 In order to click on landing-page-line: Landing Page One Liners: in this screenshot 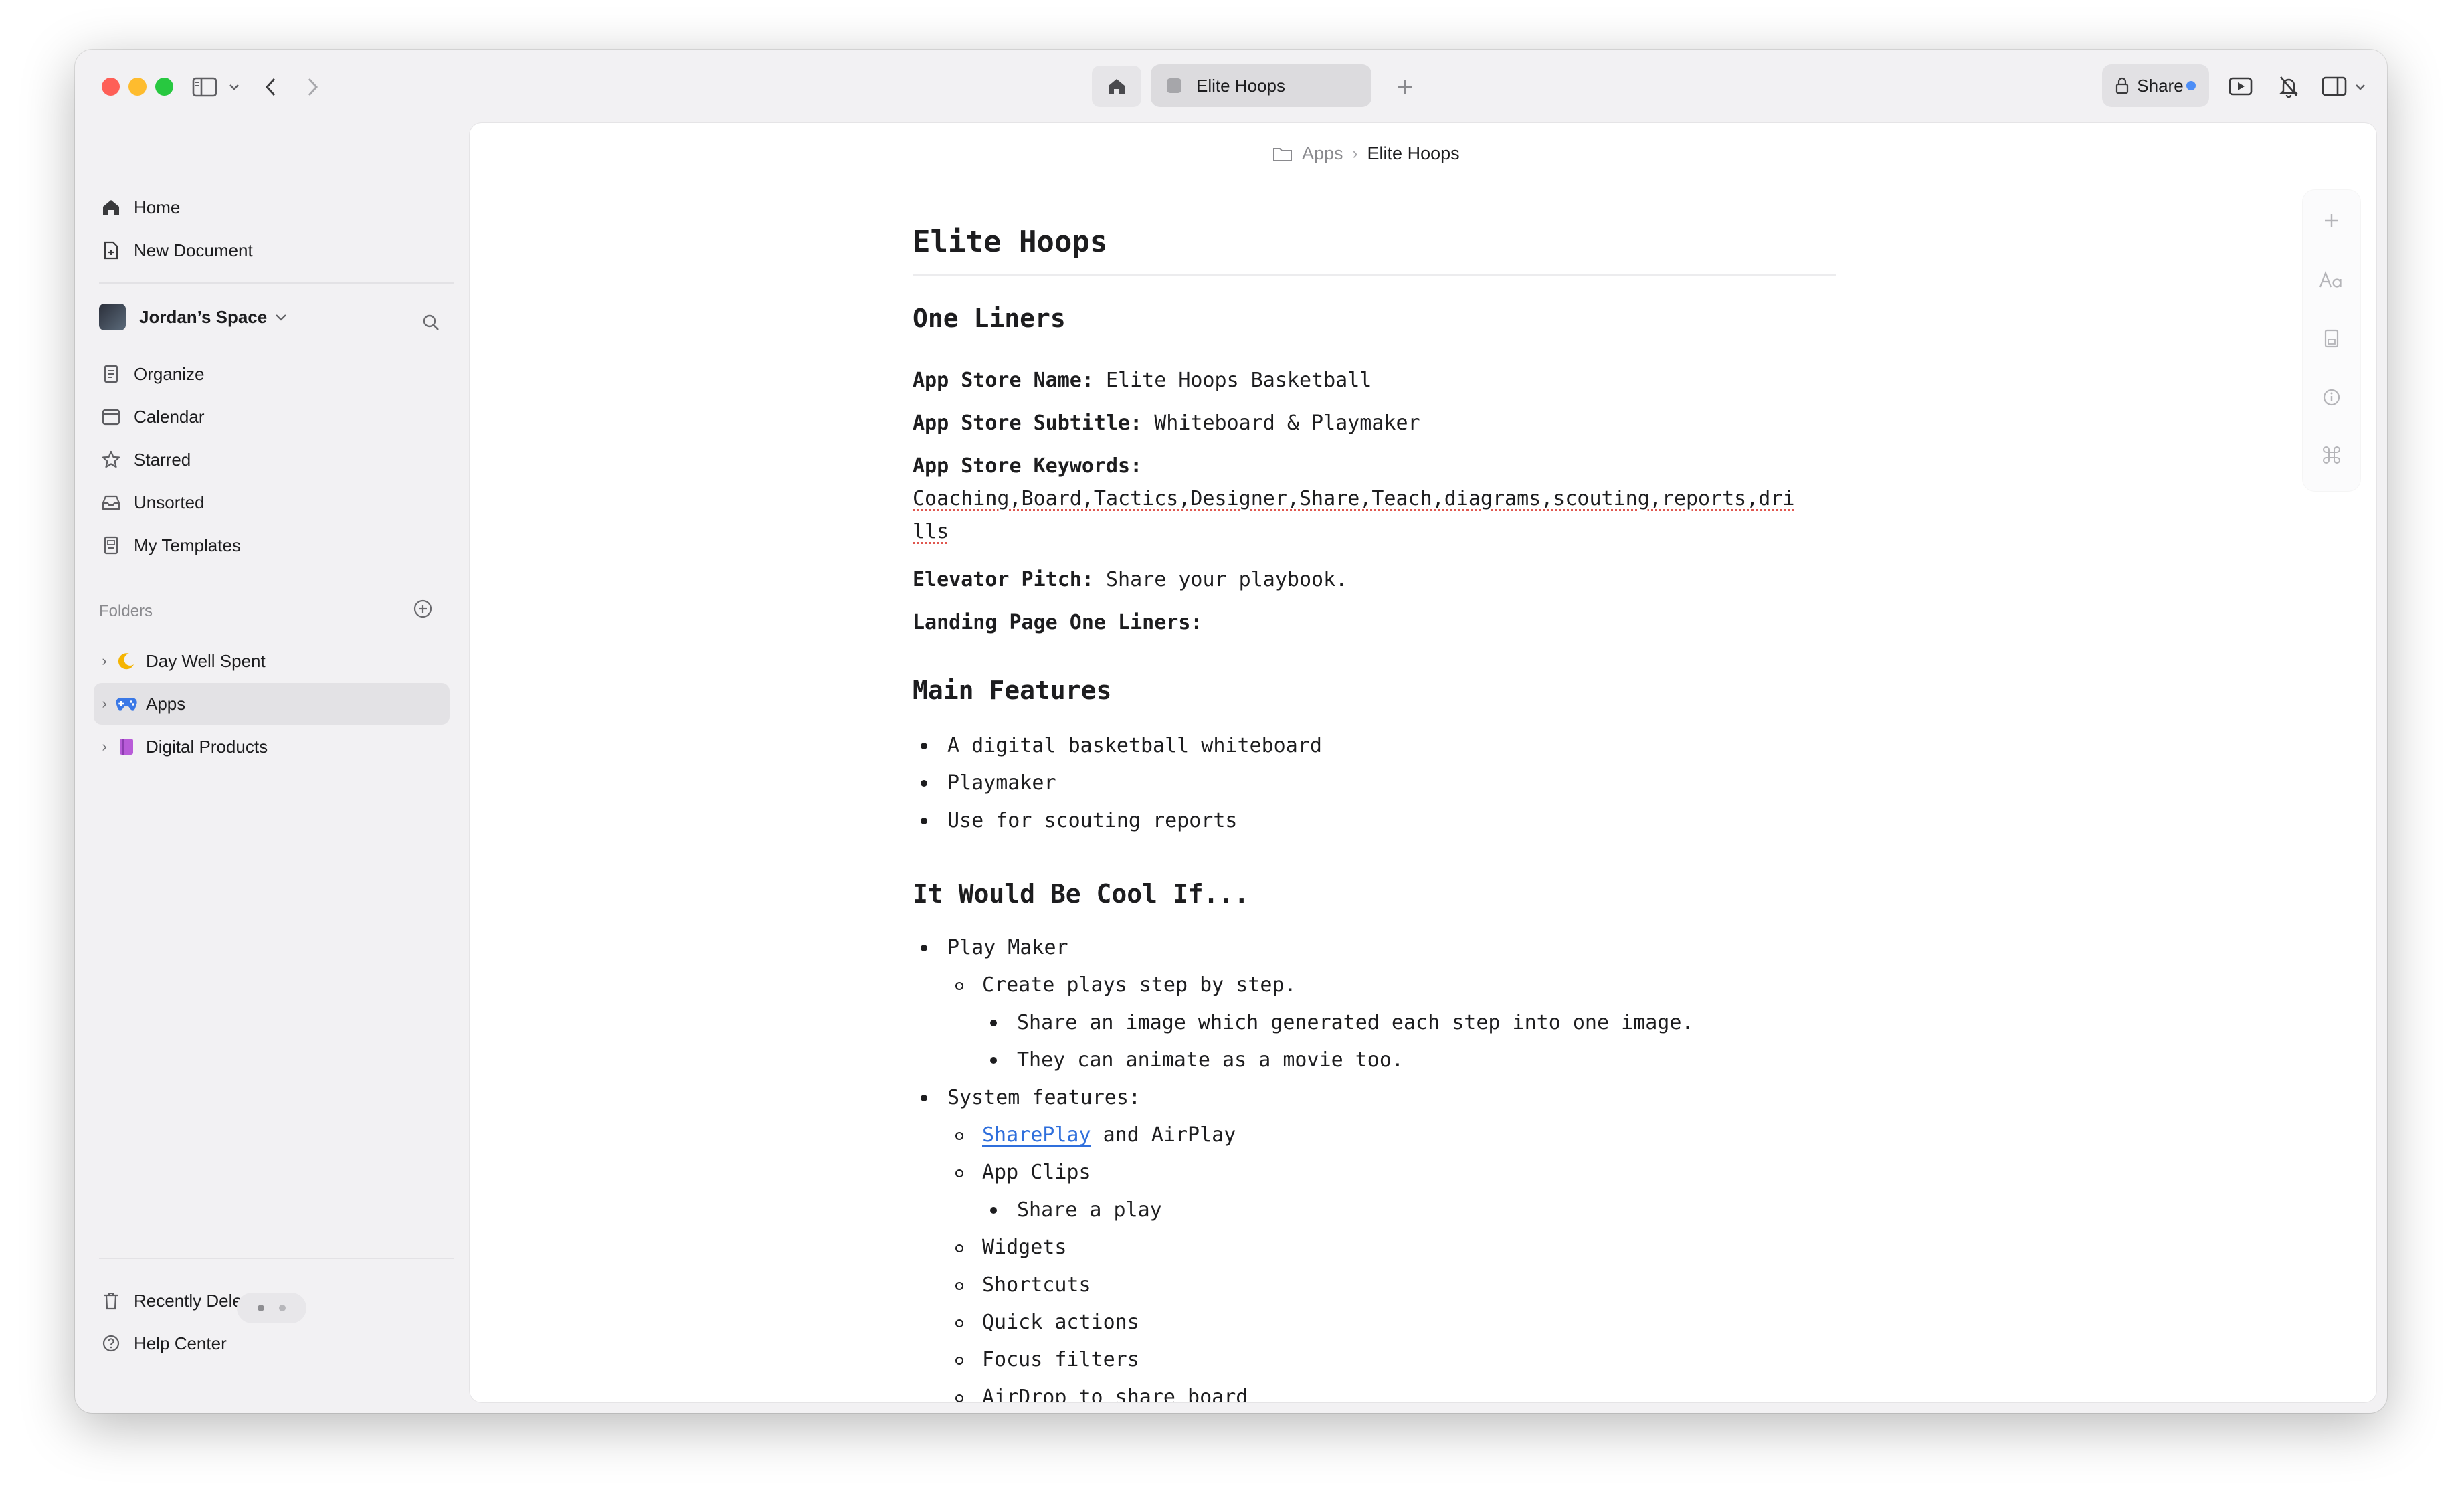, I will do `click(1057, 623)`.